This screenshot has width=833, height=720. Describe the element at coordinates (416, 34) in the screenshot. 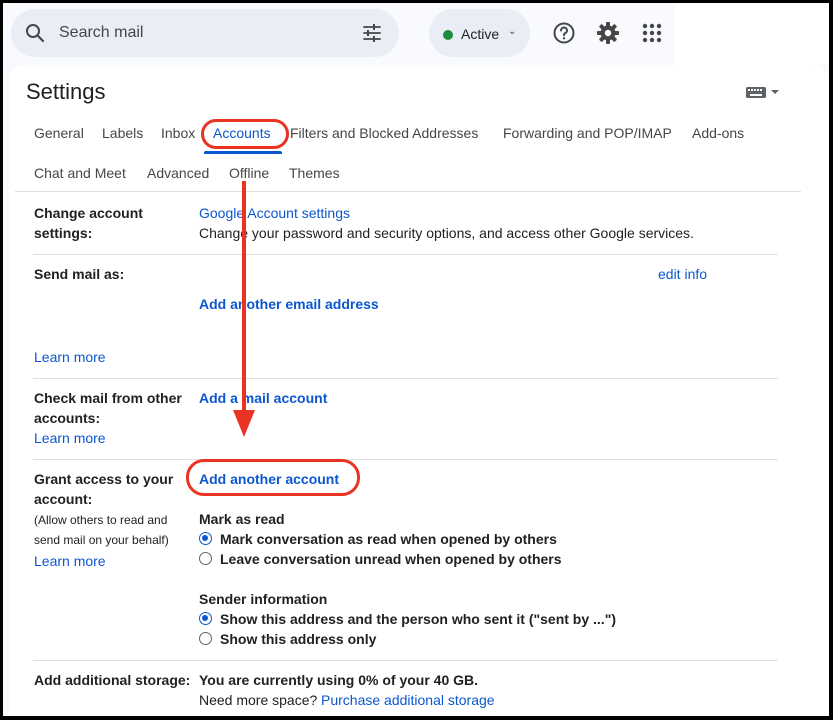

I see `top-bar: Search mail Active ⌄` at that location.